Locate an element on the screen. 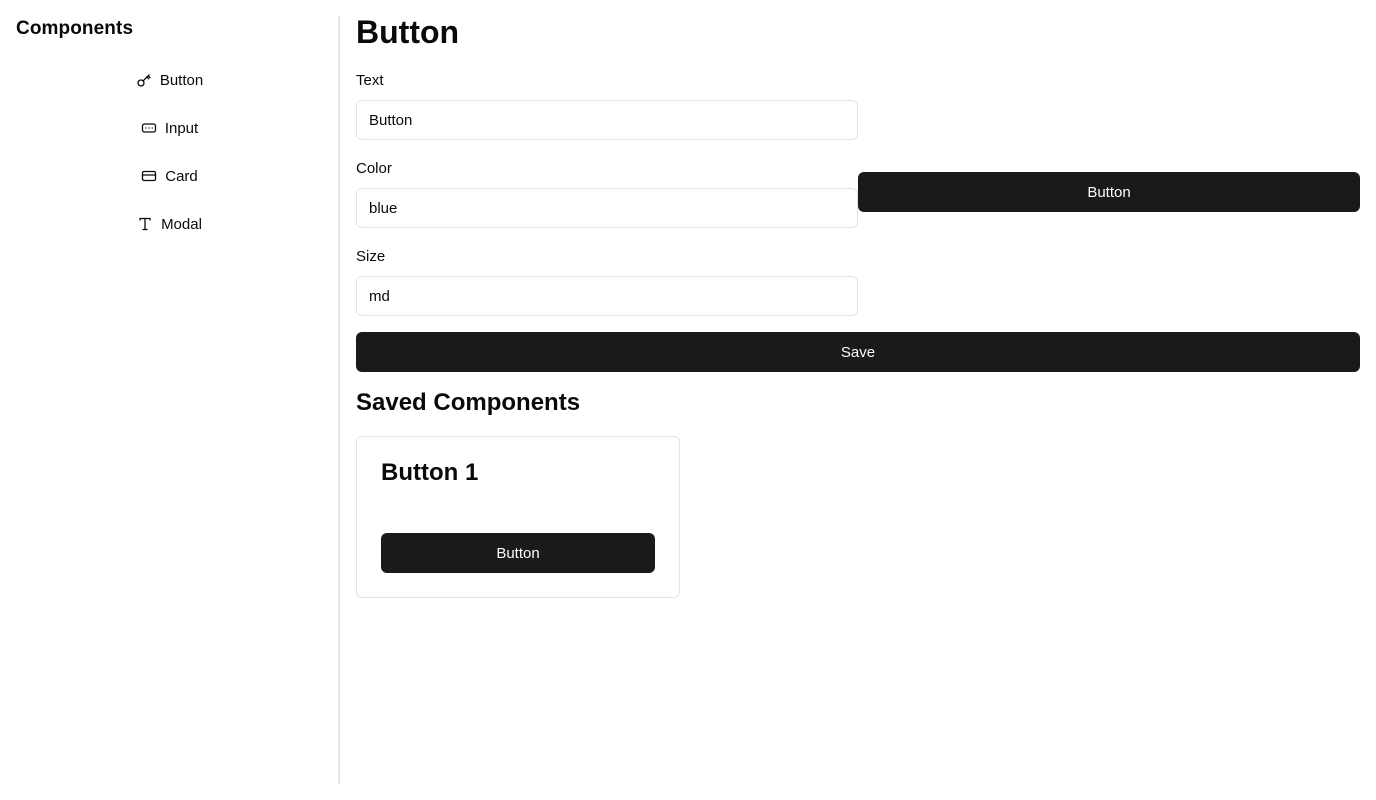 The image size is (1376, 800). card-title: Button 1 is located at coordinates (430, 472).